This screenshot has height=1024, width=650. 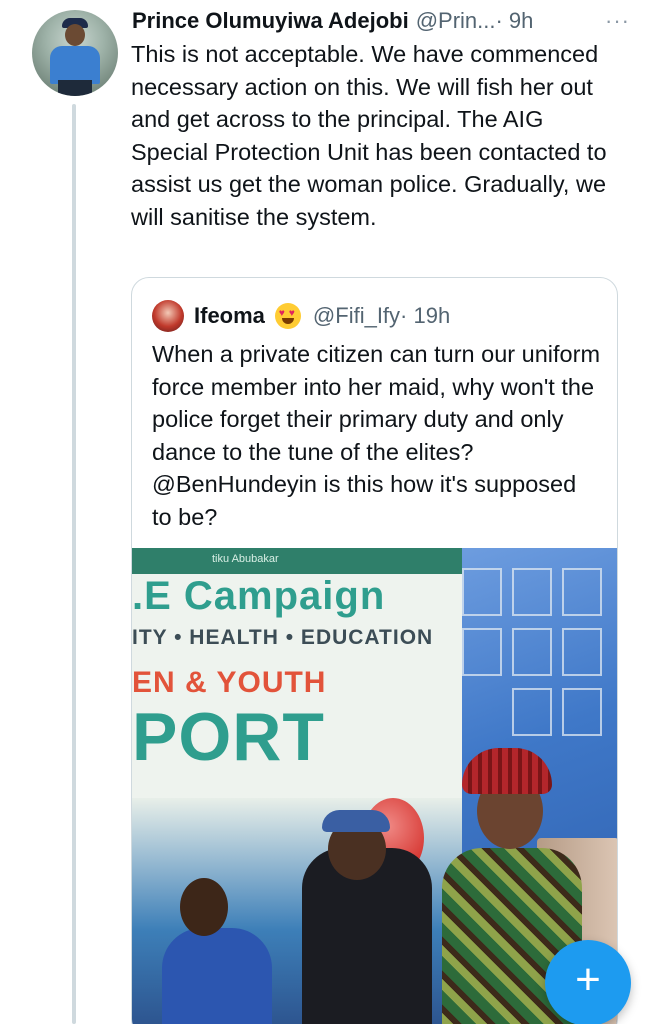 I want to click on avatar-uniform, so click(x=75, y=65).